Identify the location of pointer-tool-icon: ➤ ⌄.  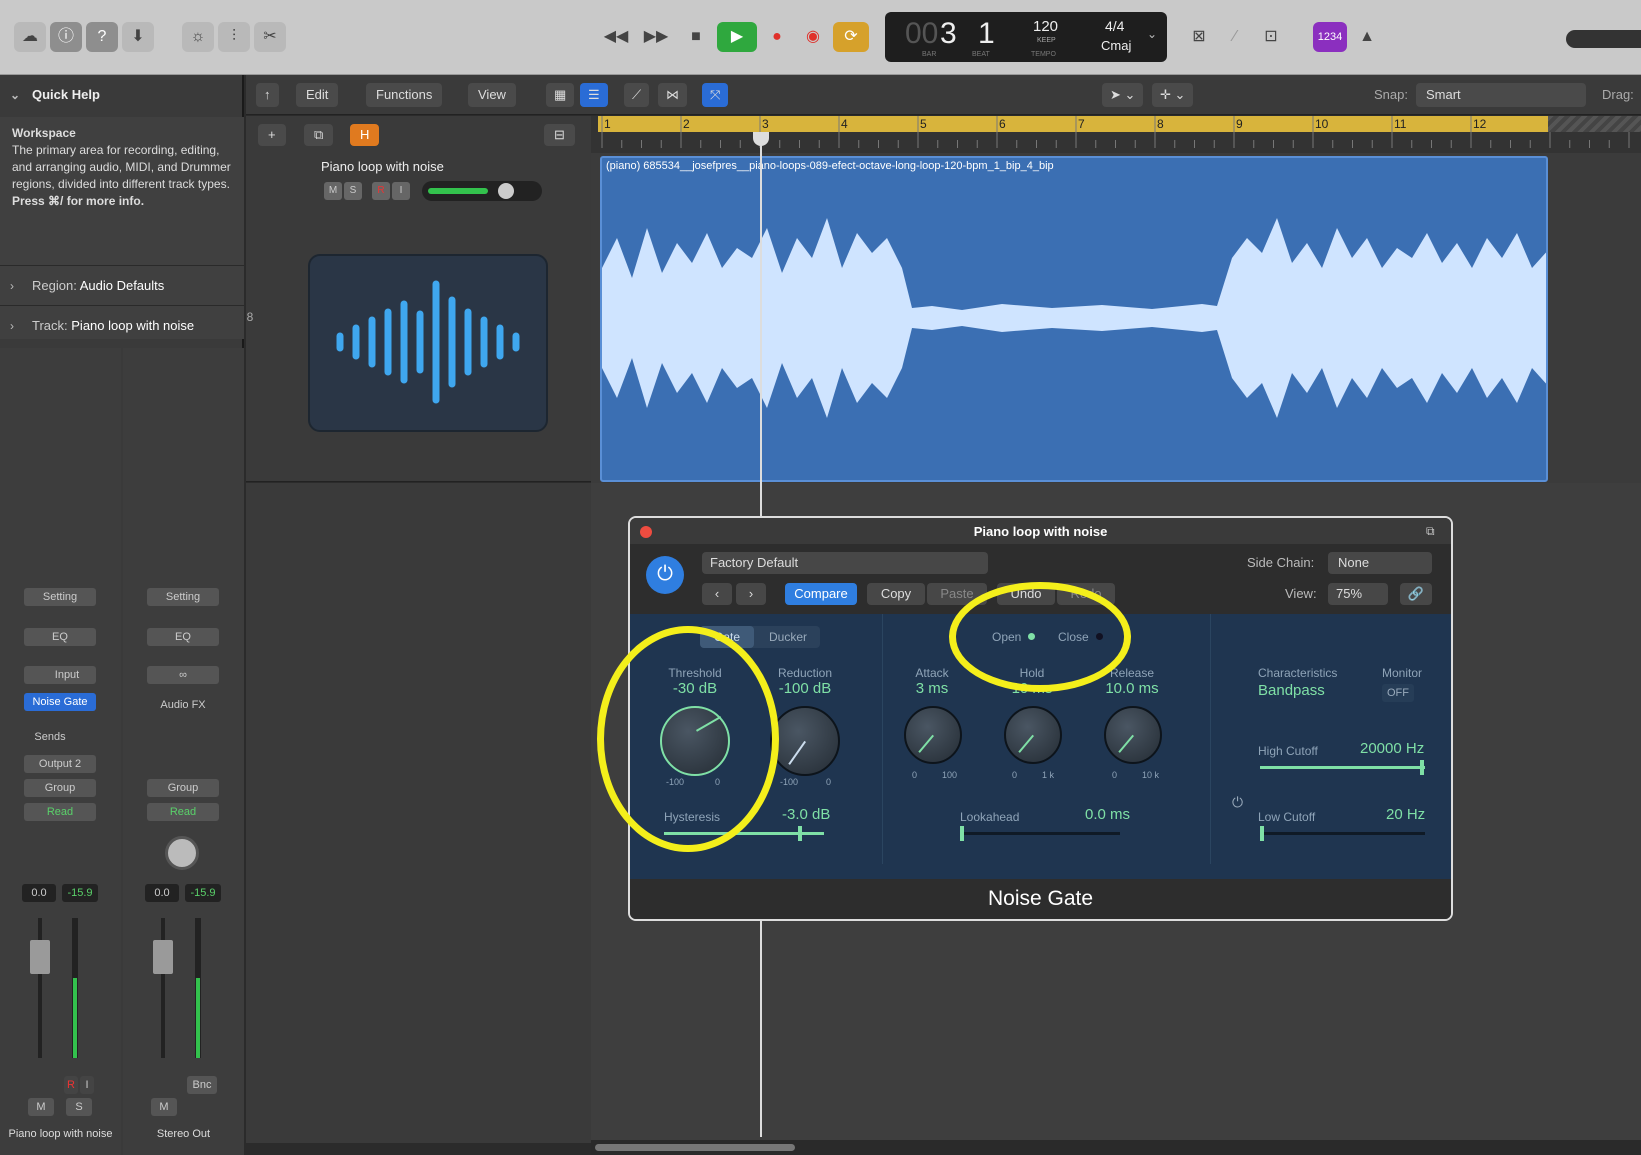
(1123, 95).